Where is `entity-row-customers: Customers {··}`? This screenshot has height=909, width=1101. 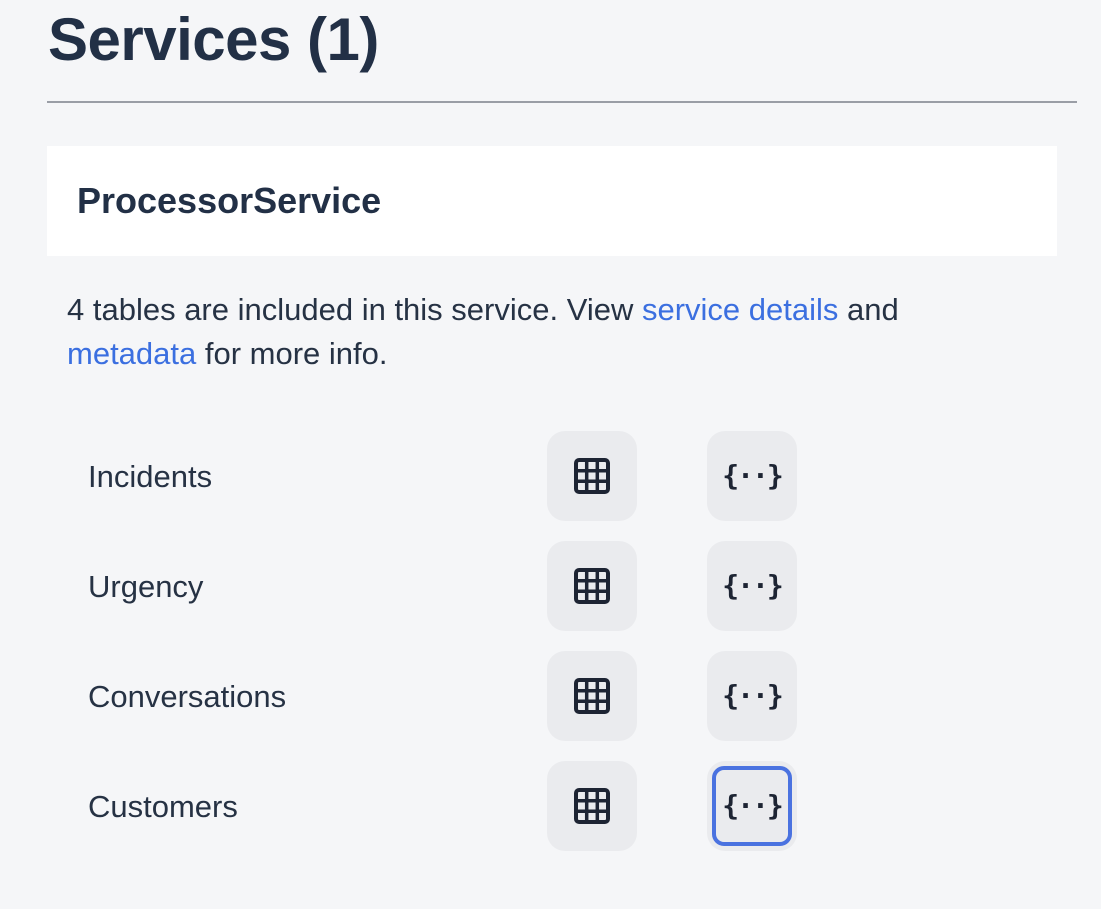 entity-row-customers: Customers {··} is located at coordinates (550, 806).